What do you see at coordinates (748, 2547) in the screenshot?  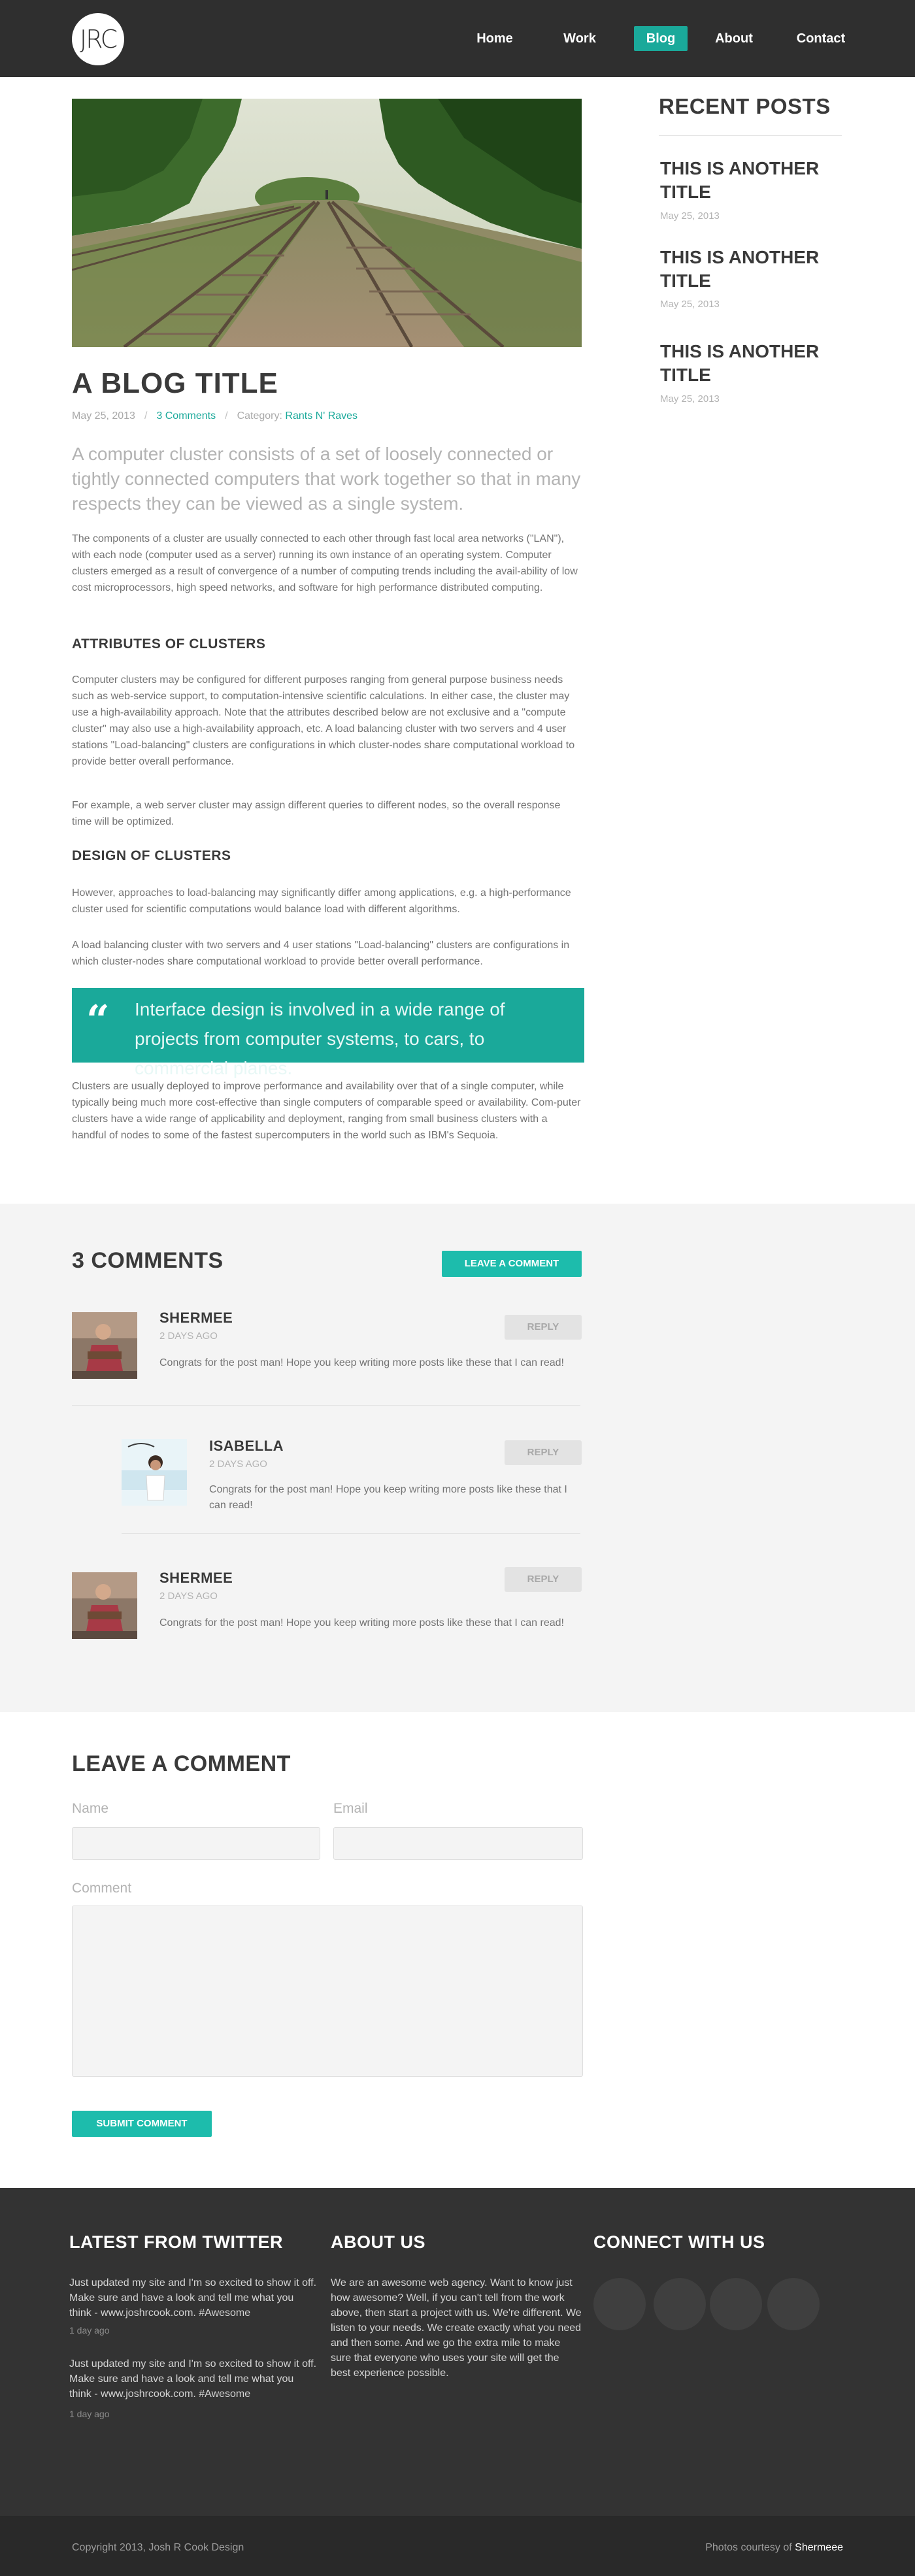 I see `photo-credit-label: Photos courtesy of` at bounding box center [748, 2547].